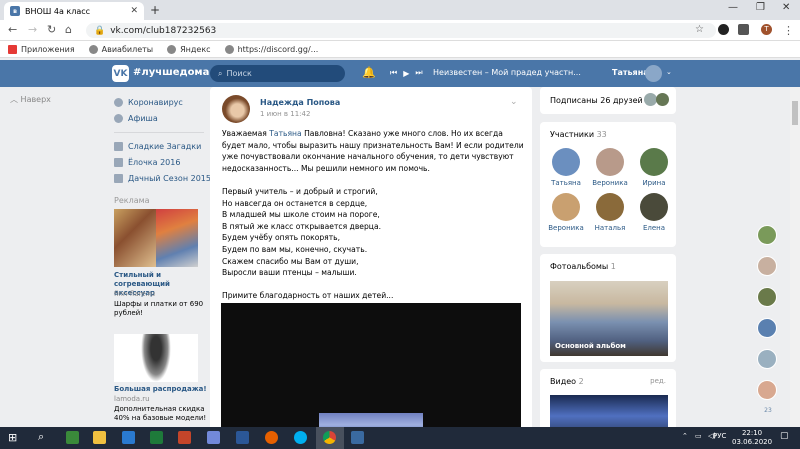 The width and height of the screenshot is (800, 449). Describe the element at coordinates (583, 266) in the screenshot. I see `albums-title: Фотоальбомы 1` at that location.